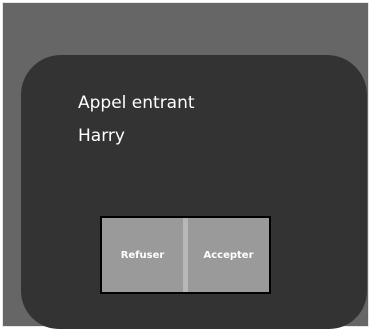  I want to click on call-action-buttons: Refuser Accepter, so click(185, 255).